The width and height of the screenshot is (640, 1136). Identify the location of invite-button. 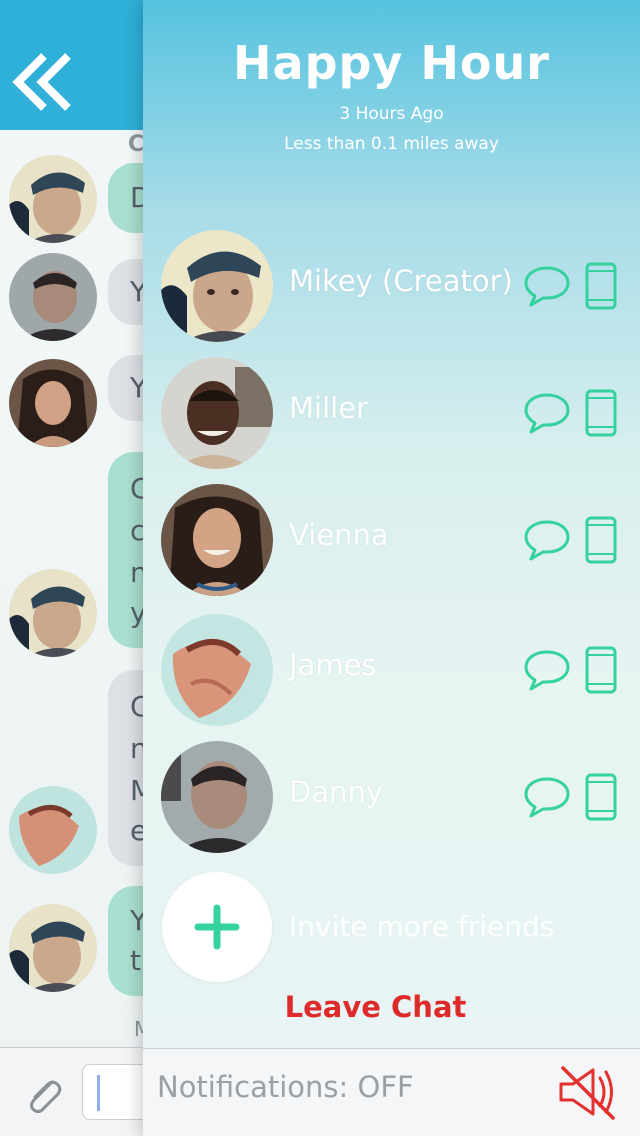
(217, 927).